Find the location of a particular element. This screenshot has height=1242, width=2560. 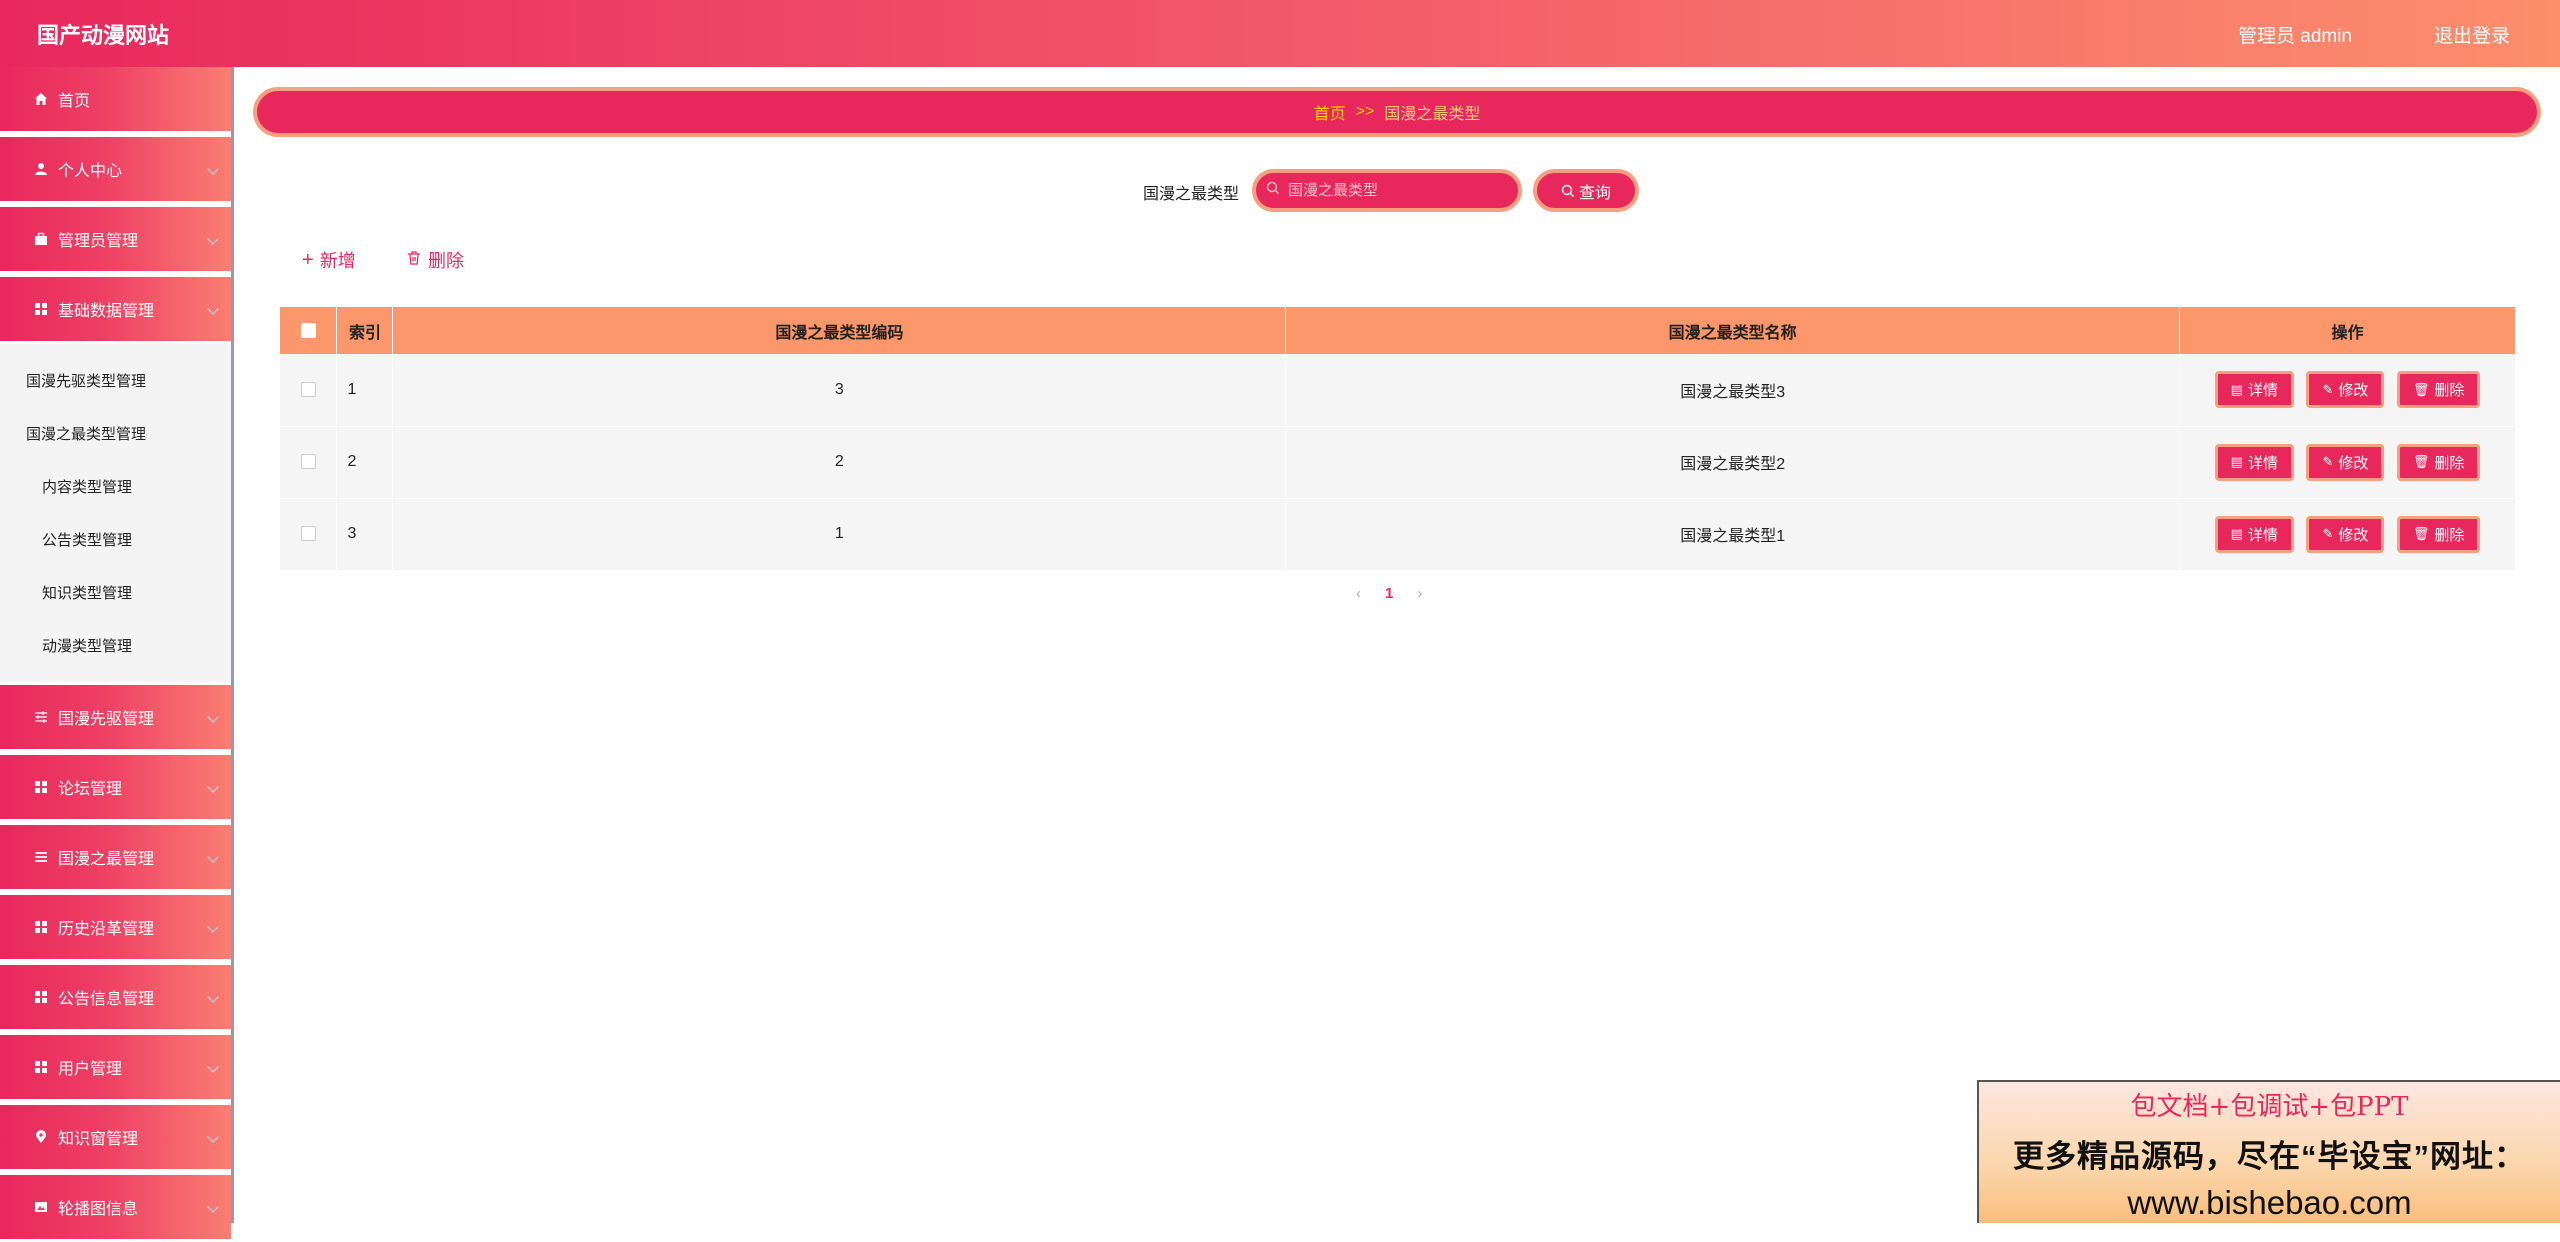

column-header-actions: 操作 is located at coordinates (2347, 330).